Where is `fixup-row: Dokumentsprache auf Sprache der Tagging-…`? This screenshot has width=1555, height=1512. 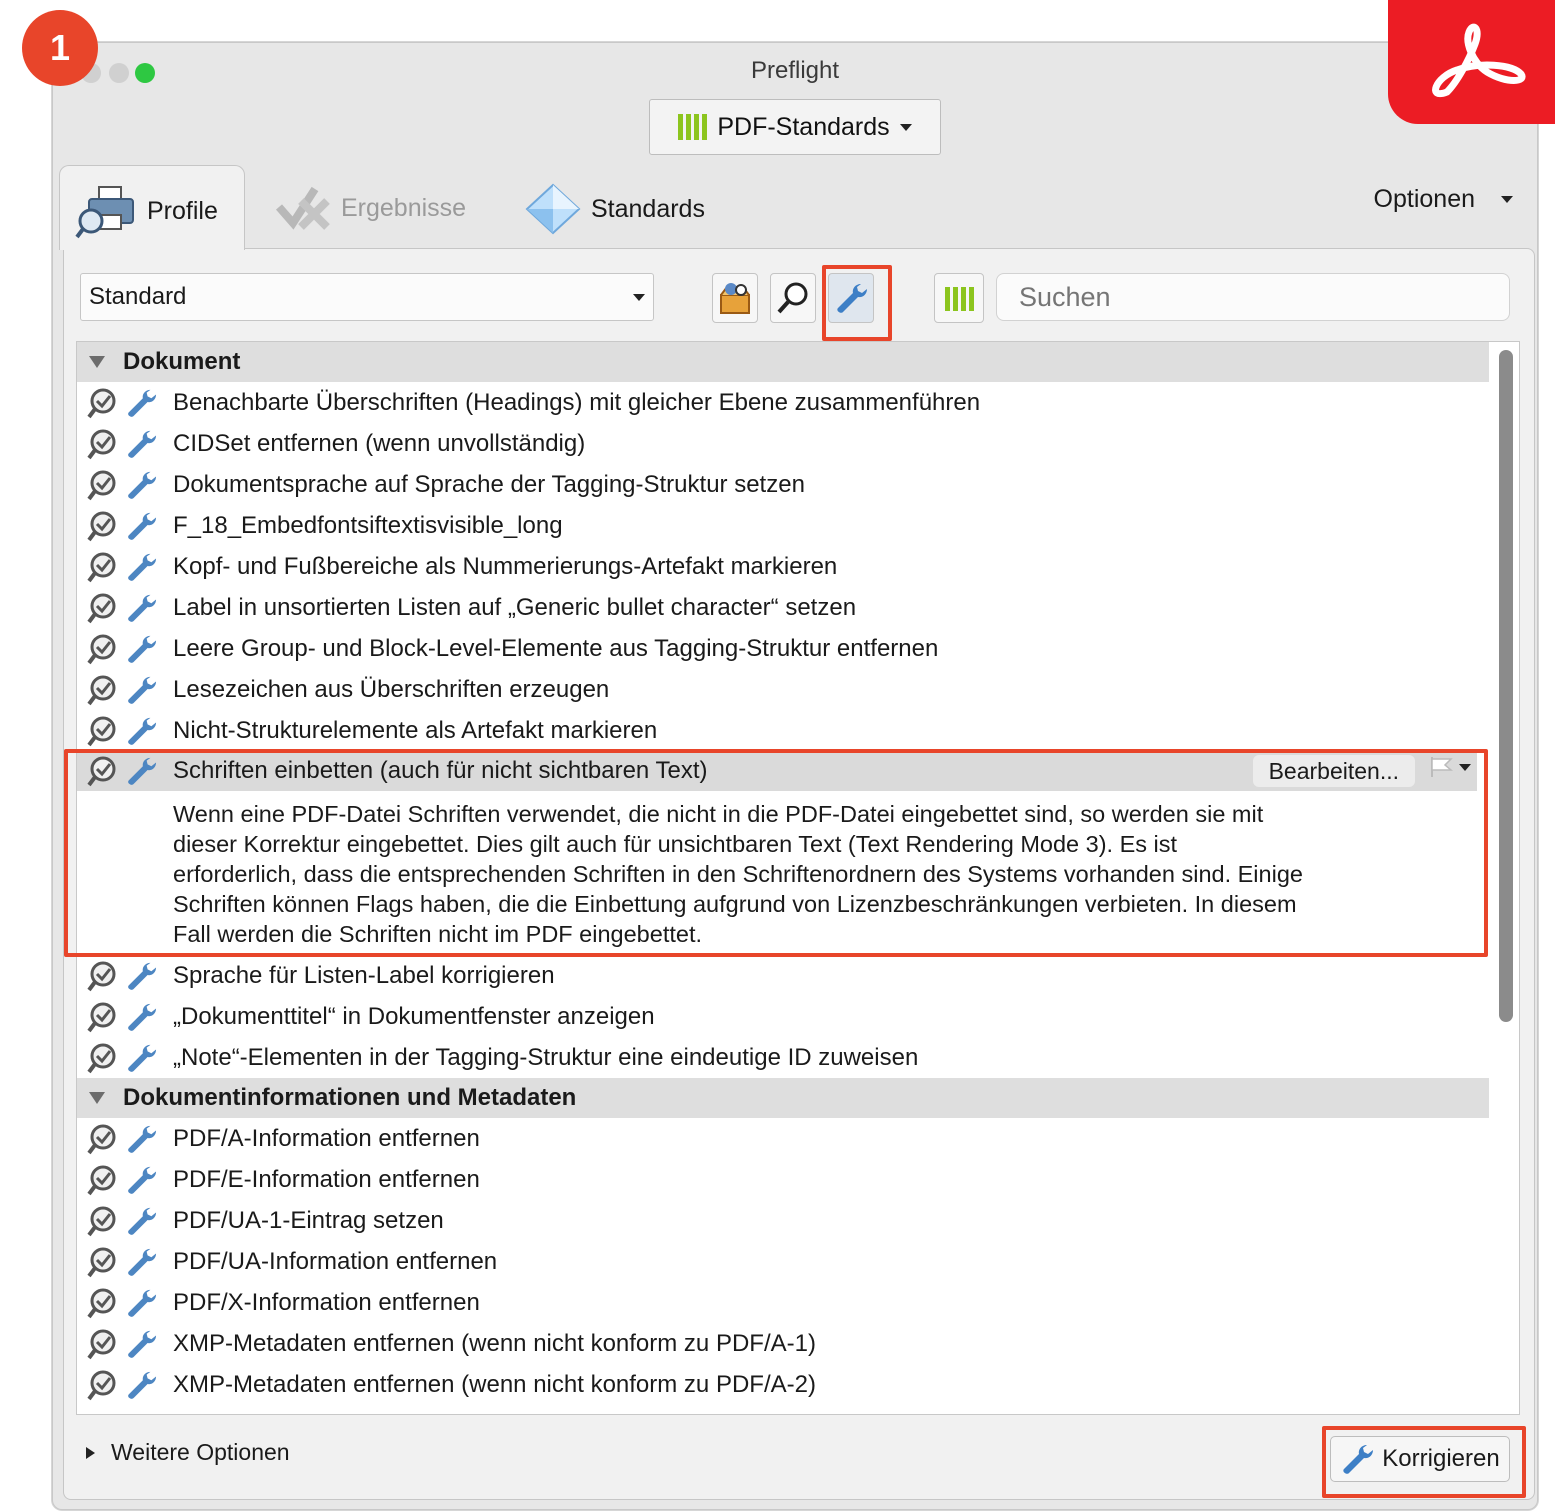 fixup-row: Dokumentsprache auf Sprache der Tagging-… is located at coordinates (798, 484).